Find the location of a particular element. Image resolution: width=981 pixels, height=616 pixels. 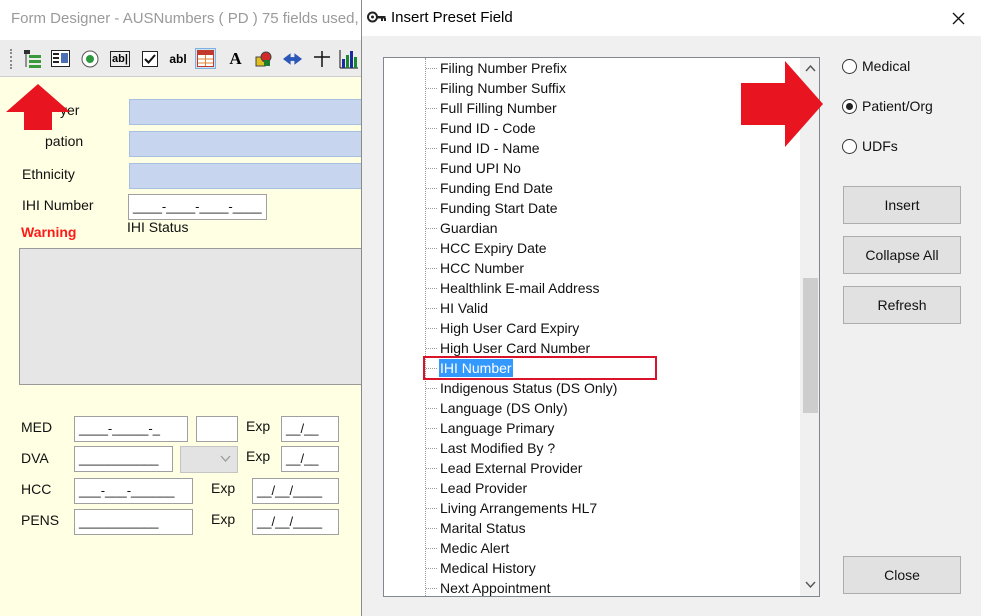

tree-item-label: Full Filling Number is located at coordinates (498, 108).